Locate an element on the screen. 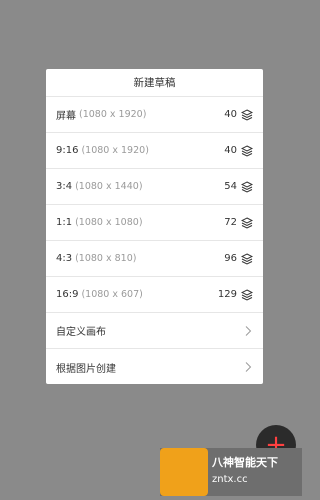 The height and width of the screenshot is (500, 320). create-from-image-label: 根据图片创建 is located at coordinates (86, 369).